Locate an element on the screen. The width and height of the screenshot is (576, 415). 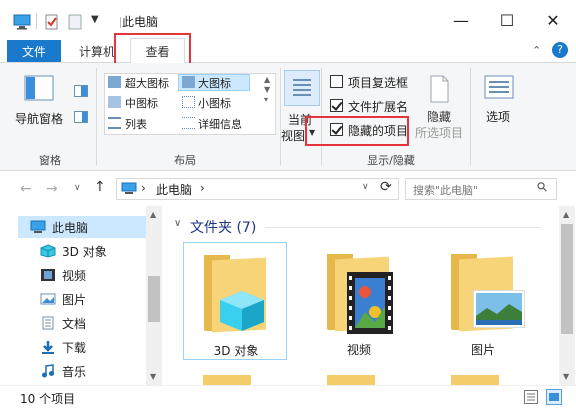
group-header: 文件夹 (7) is located at coordinates (223, 227).